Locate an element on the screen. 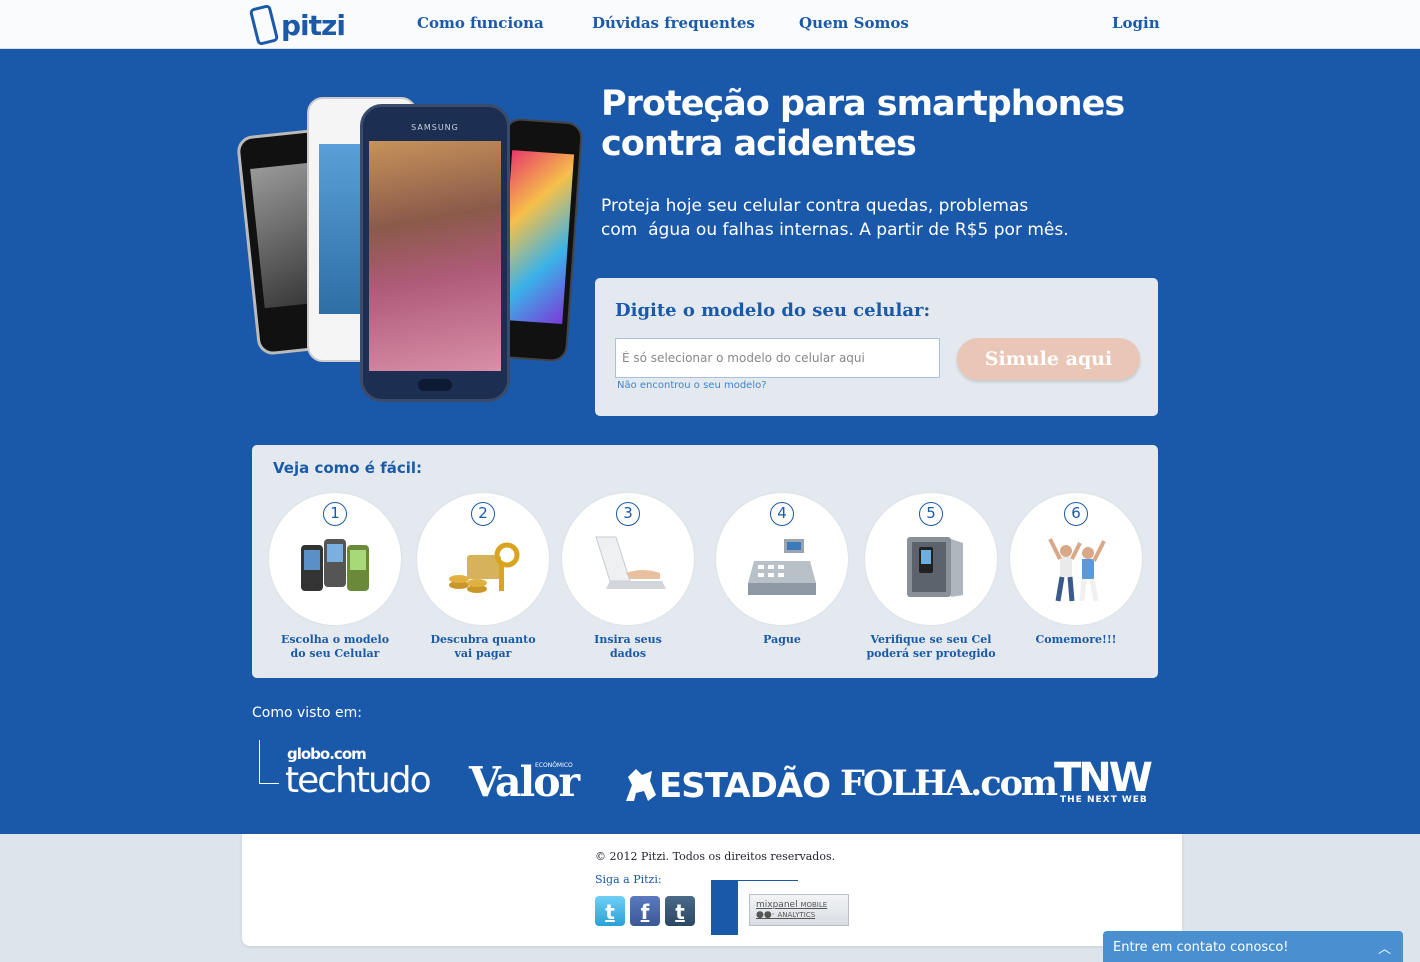 This screenshot has height=962, width=1420. phones-icon is located at coordinates (335, 565).